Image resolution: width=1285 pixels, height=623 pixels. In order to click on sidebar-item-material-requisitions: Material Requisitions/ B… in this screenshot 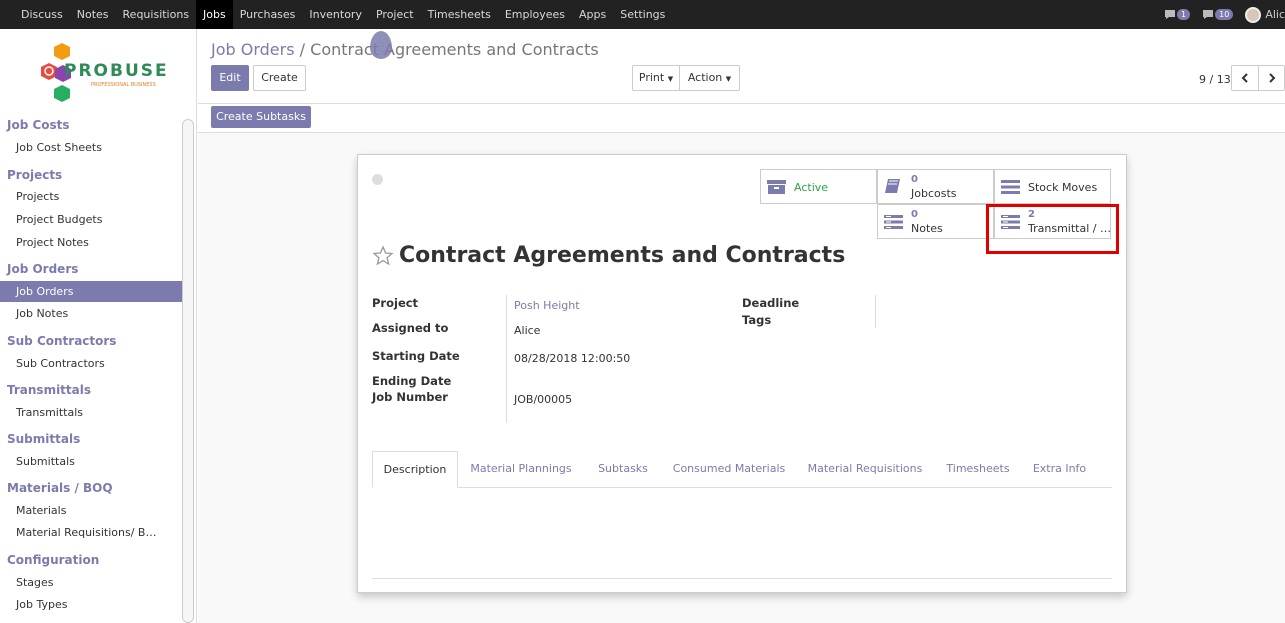, I will do `click(91, 532)`.